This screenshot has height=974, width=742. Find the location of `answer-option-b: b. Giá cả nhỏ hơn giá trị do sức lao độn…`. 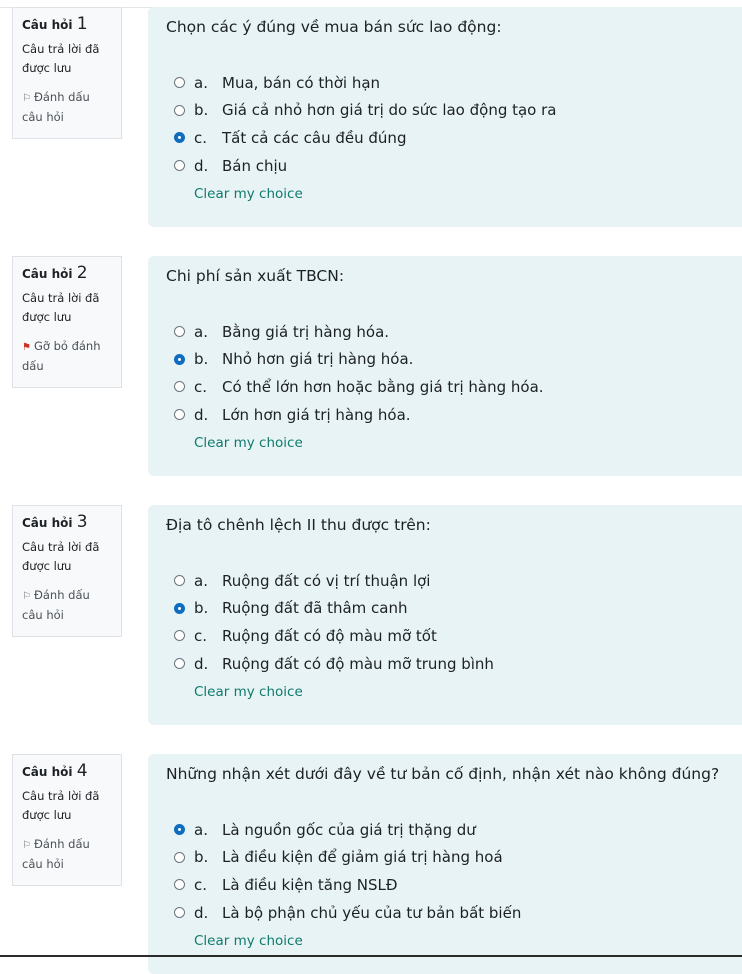

answer-option-b: b. Giá cả nhỏ hơn giá trị do sức lao độn… is located at coordinates (454, 111).